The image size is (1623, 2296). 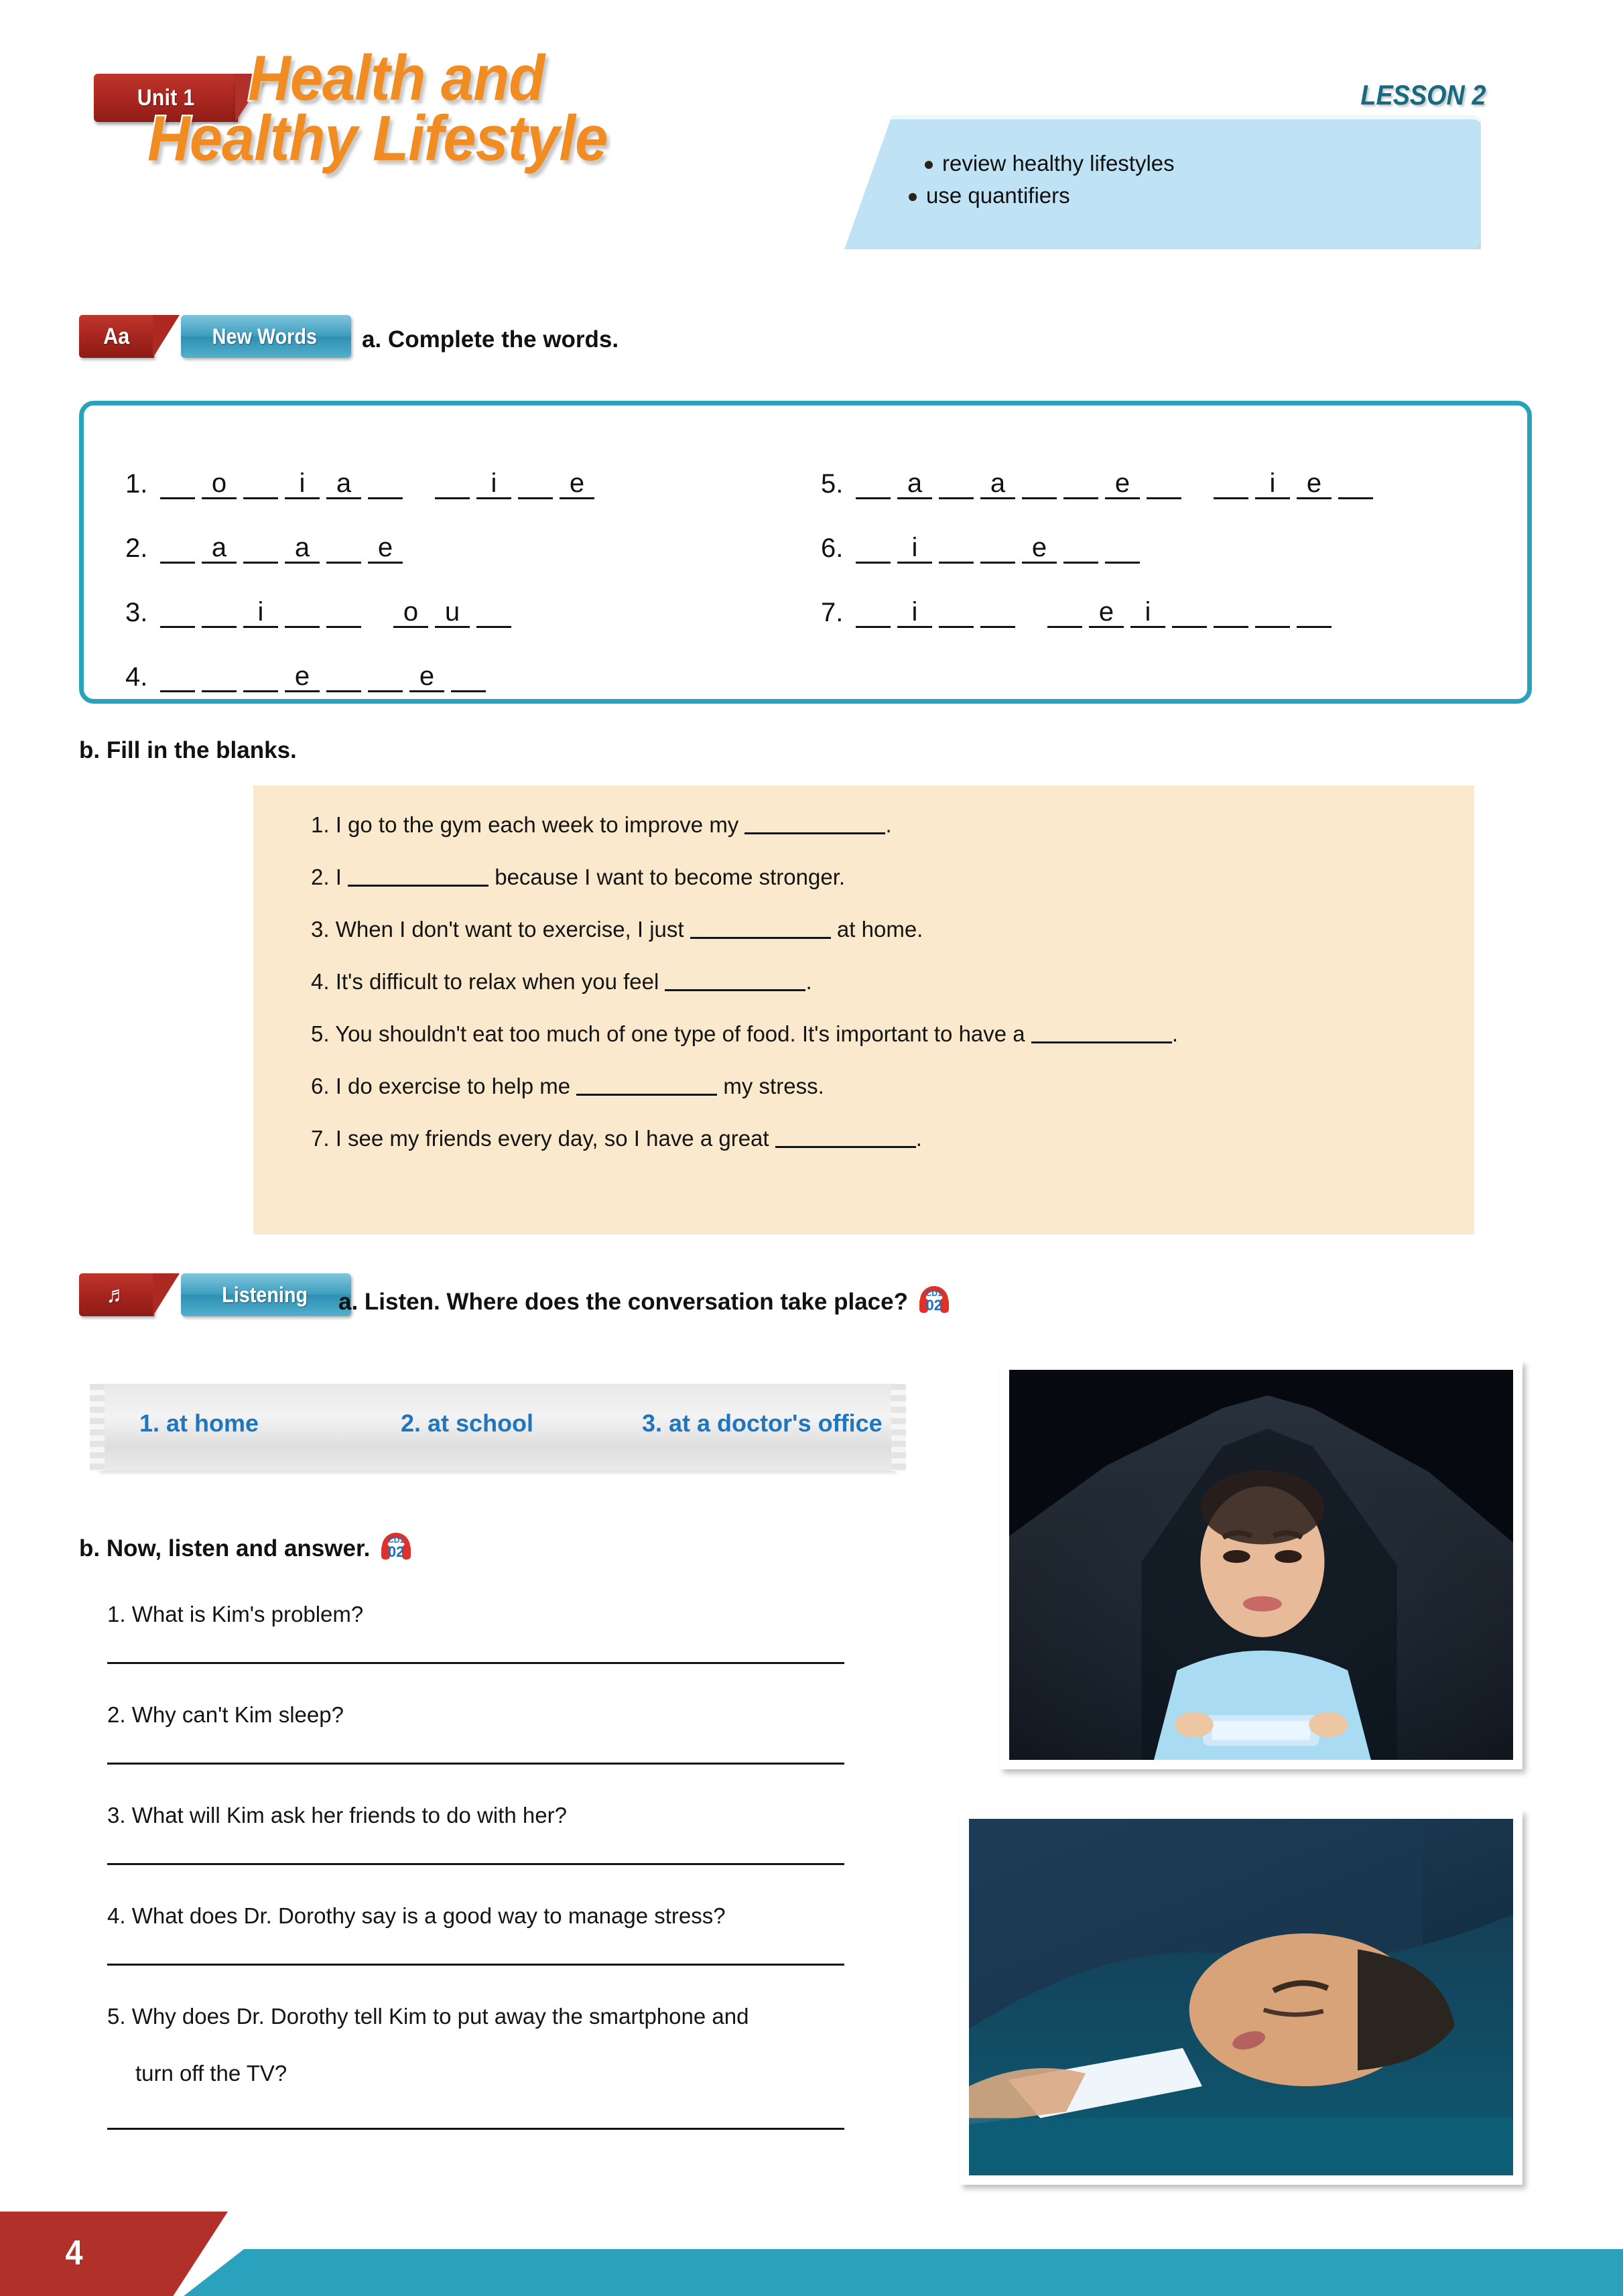 I want to click on word-item-number: 3., so click(x=136, y=612).